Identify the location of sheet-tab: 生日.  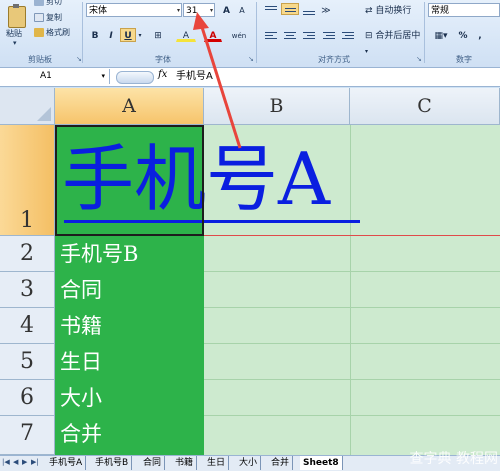
(217, 463).